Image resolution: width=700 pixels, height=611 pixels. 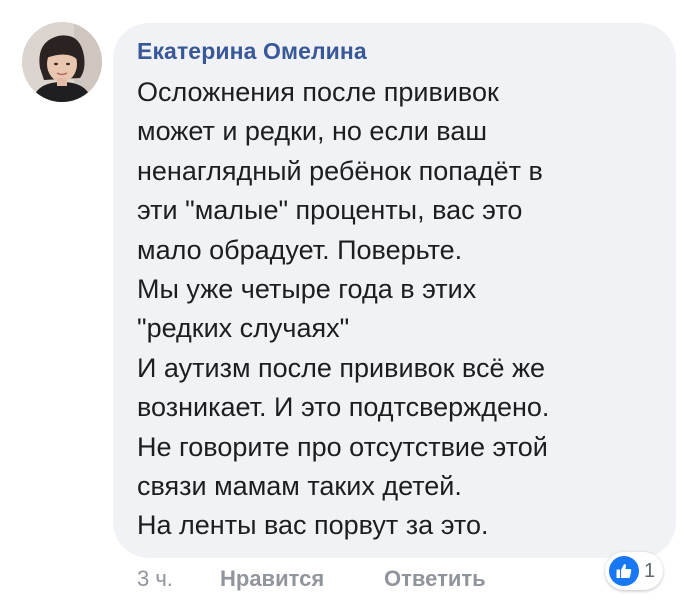 What do you see at coordinates (318, 92) in the screenshot?
I see `comment-line: Осложнения после прививок` at bounding box center [318, 92].